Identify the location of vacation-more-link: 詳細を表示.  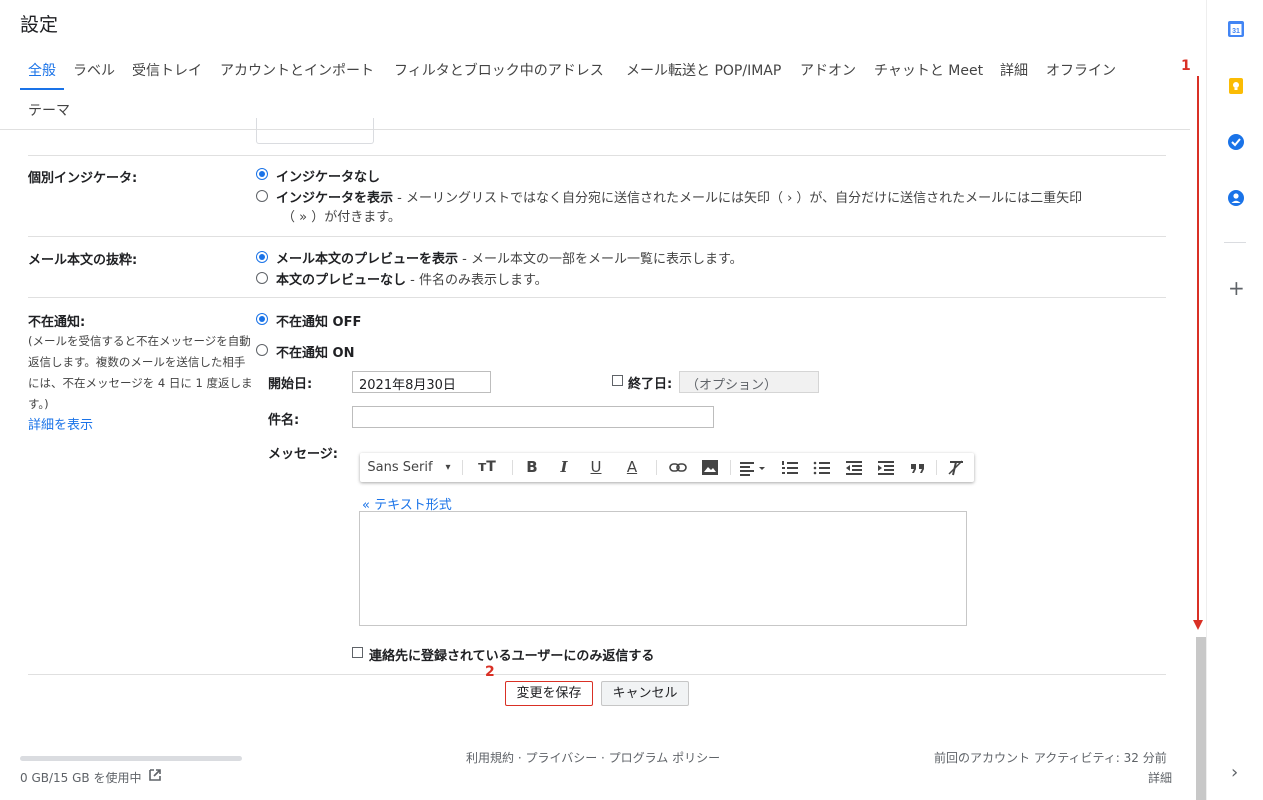
(60, 425).